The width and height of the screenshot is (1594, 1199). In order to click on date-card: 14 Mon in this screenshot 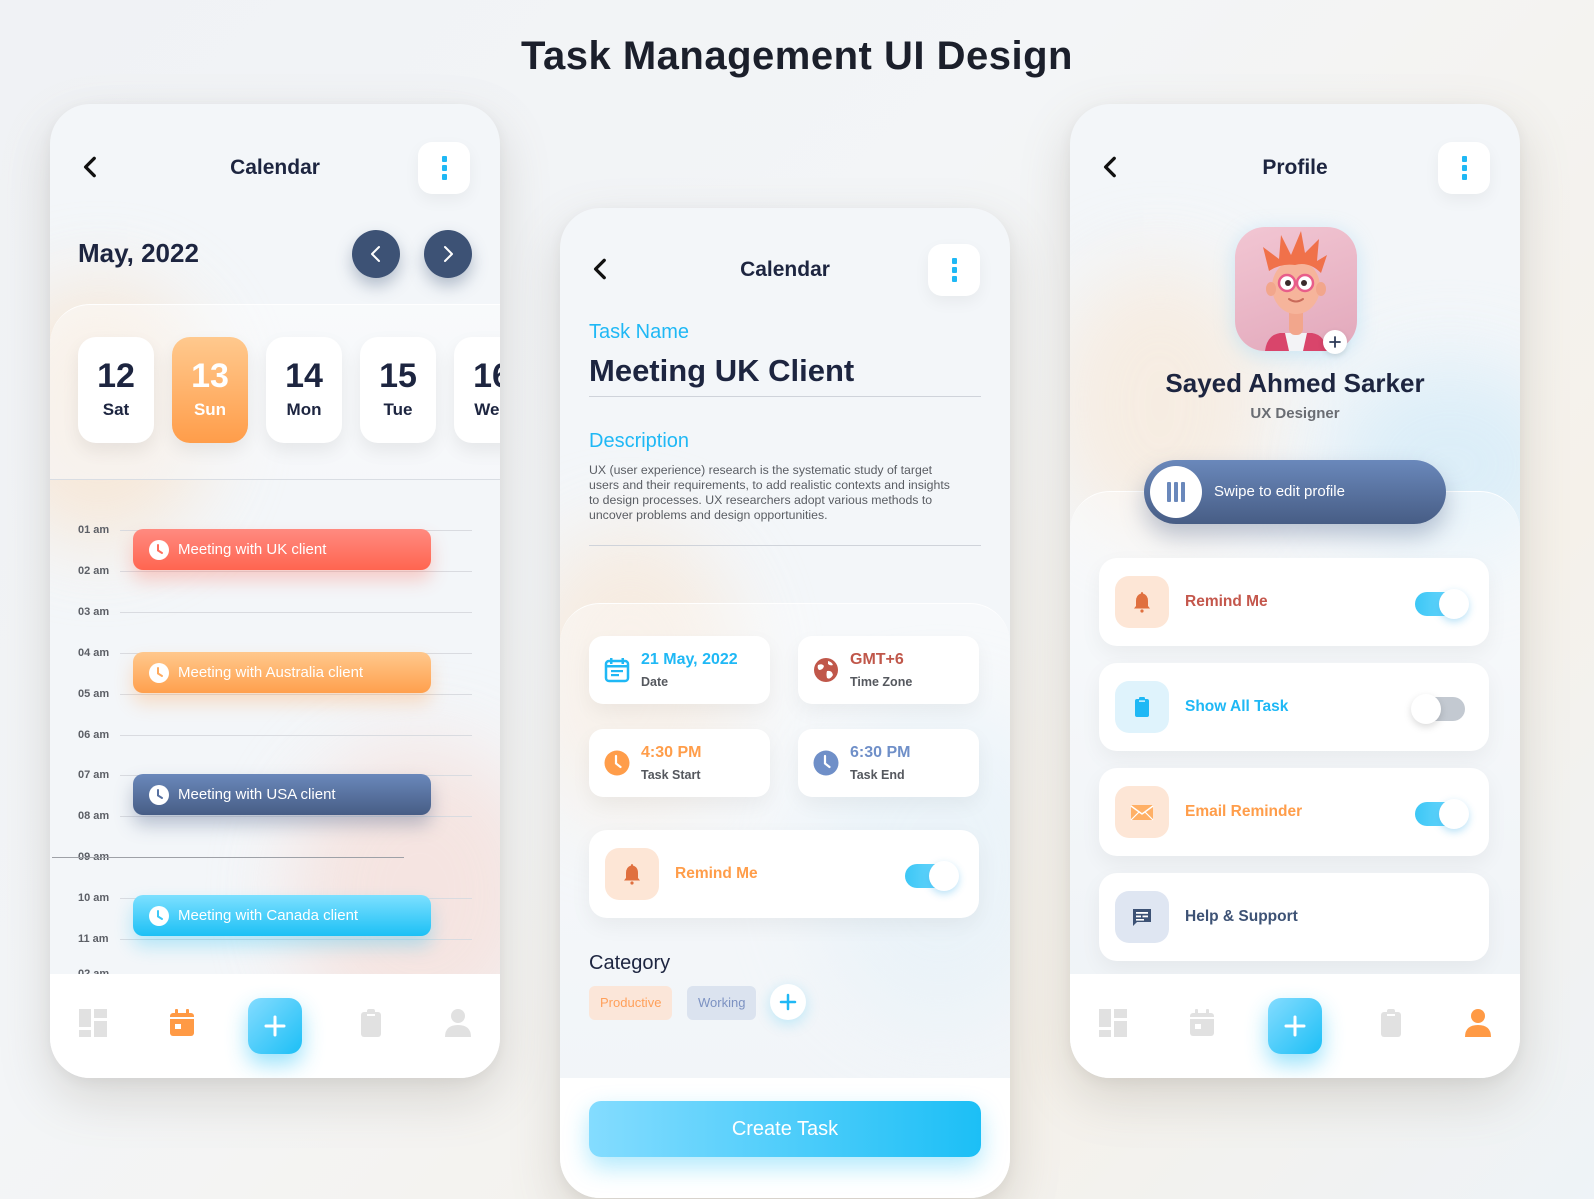, I will do `click(304, 390)`.